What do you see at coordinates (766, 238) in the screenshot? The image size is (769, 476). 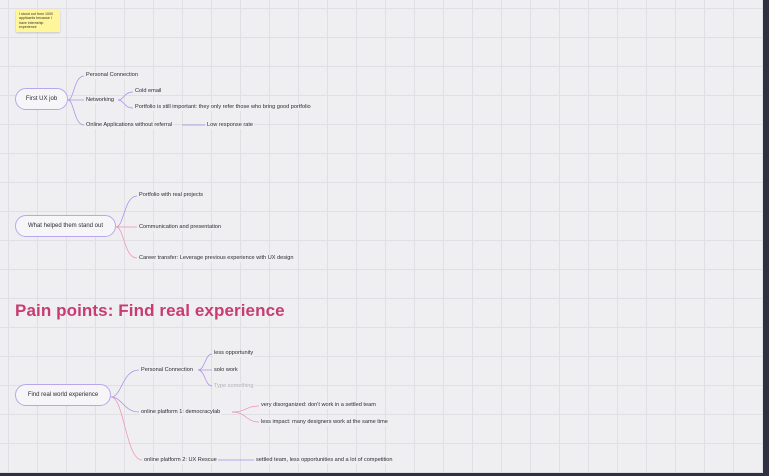 I see `canvas-edge-right` at bounding box center [766, 238].